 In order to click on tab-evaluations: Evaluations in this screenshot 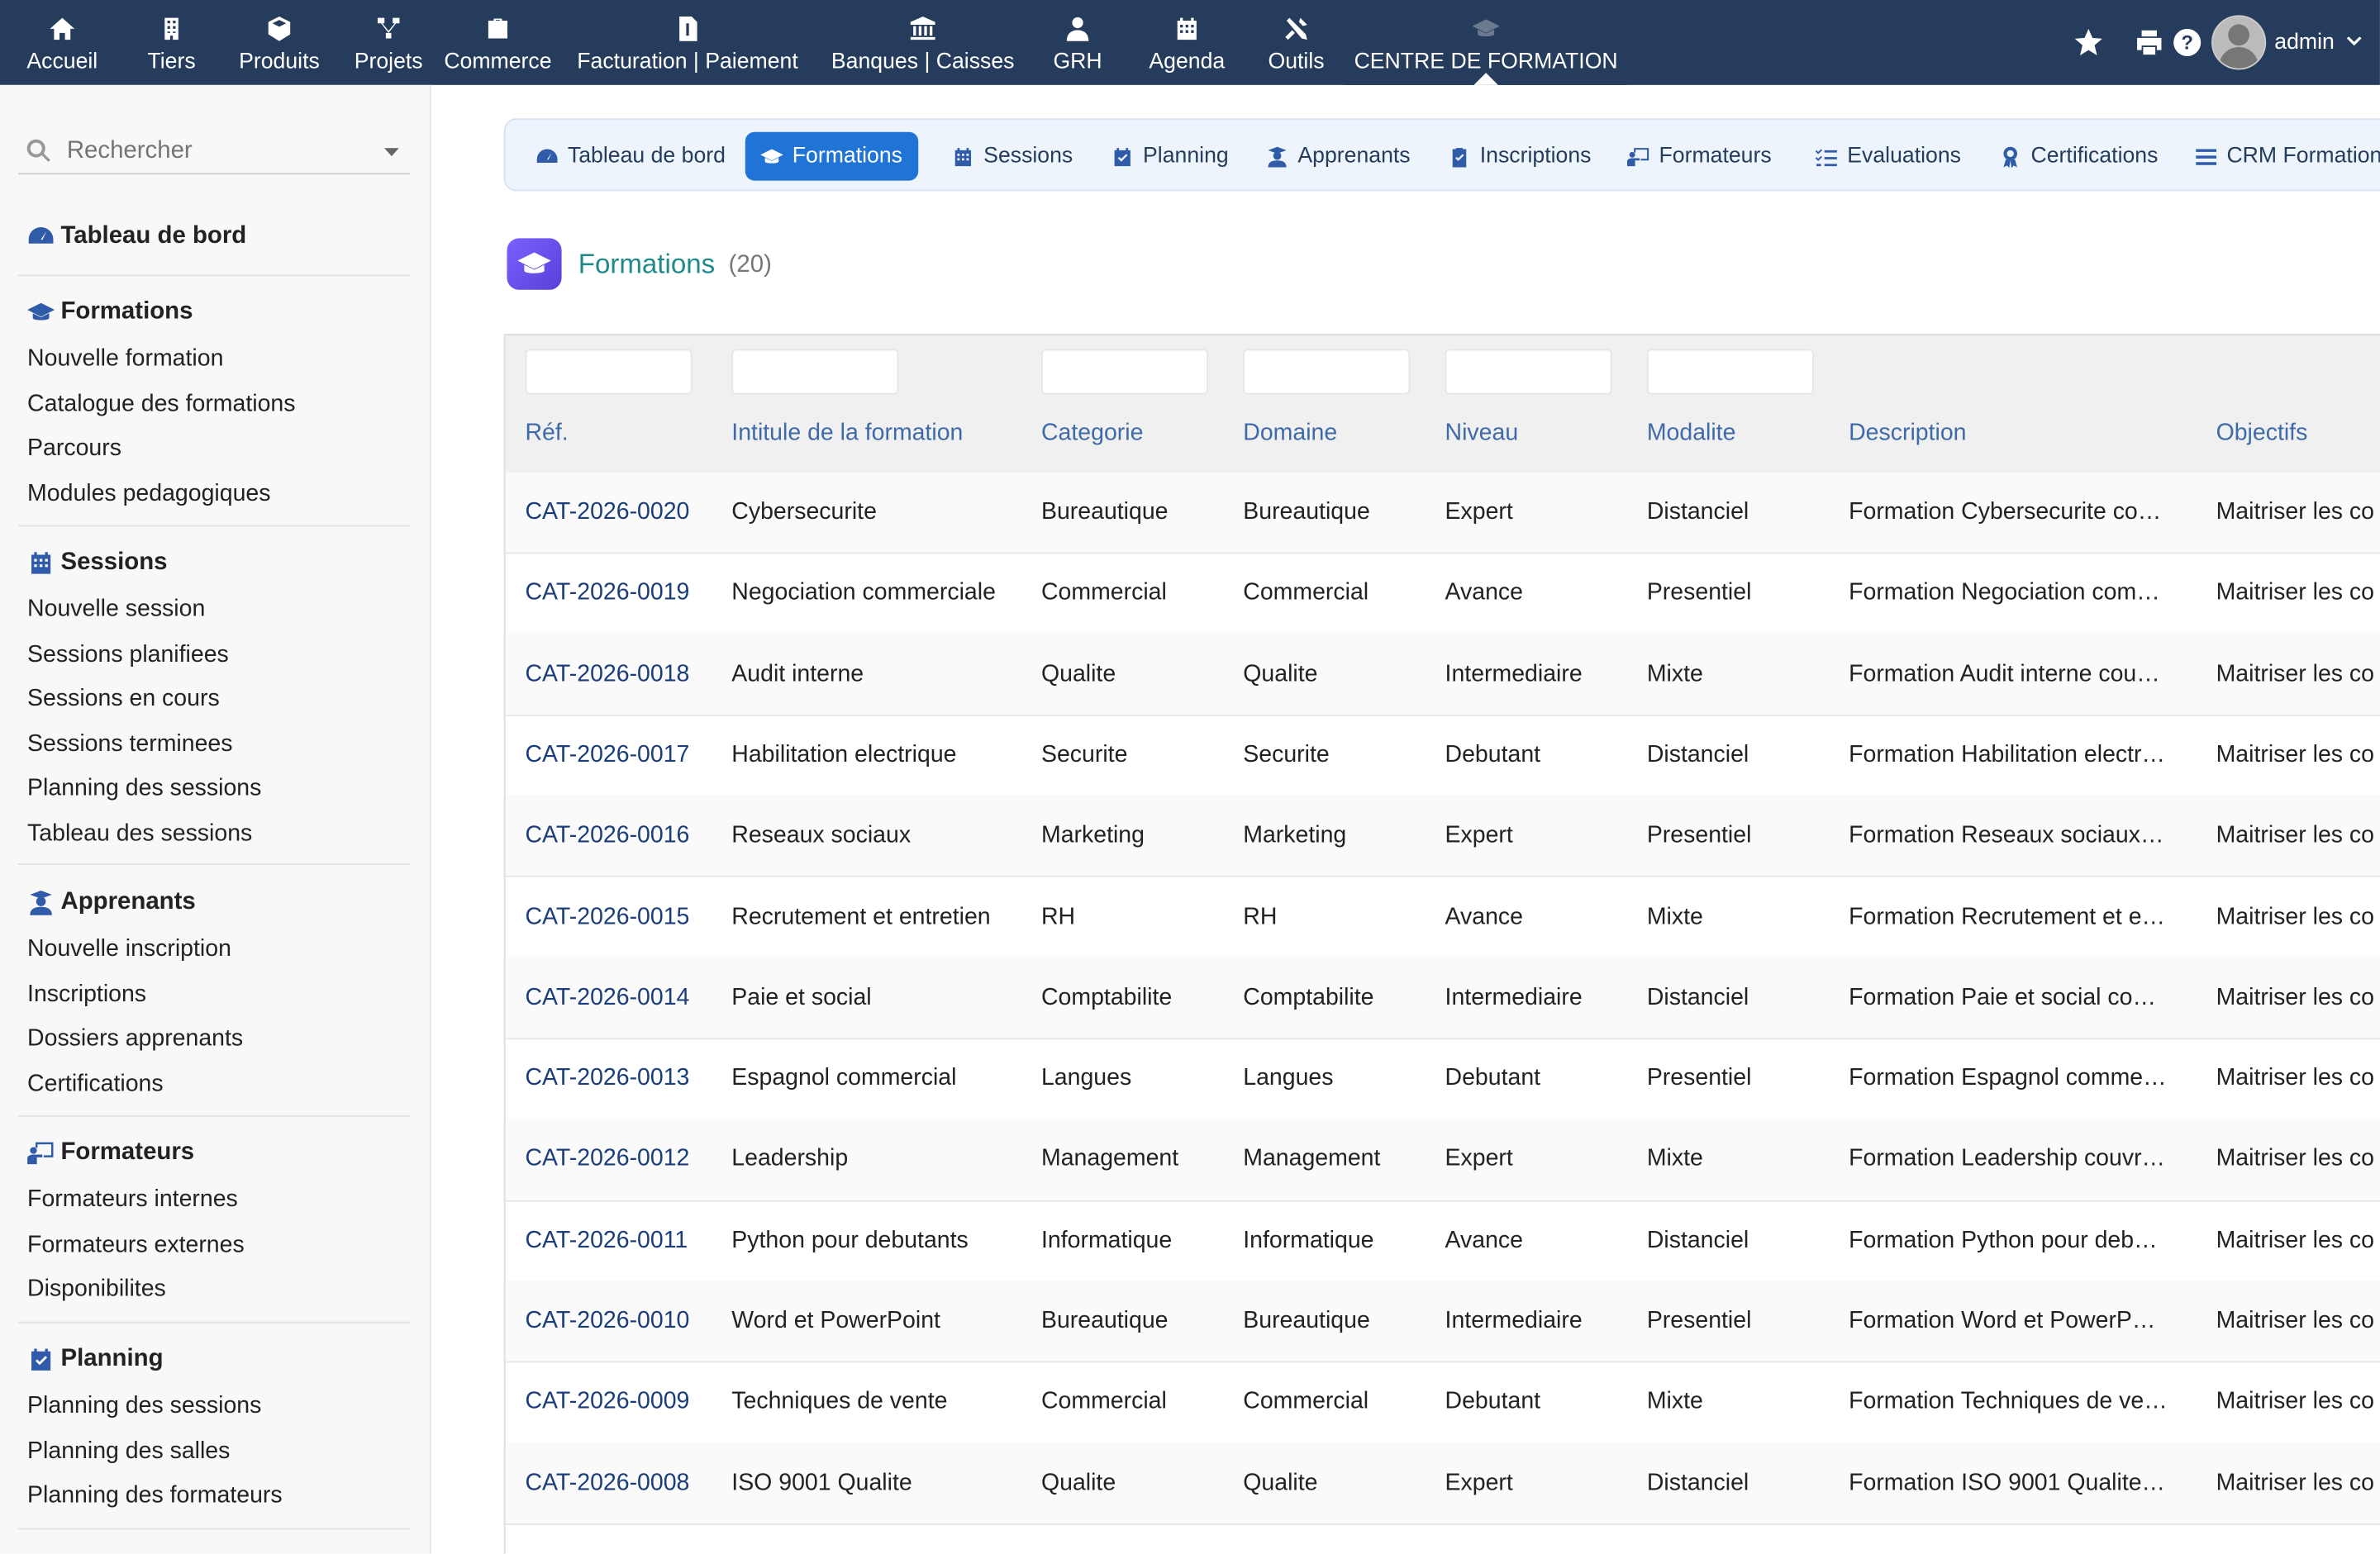, I will do `click(1888, 156)`.